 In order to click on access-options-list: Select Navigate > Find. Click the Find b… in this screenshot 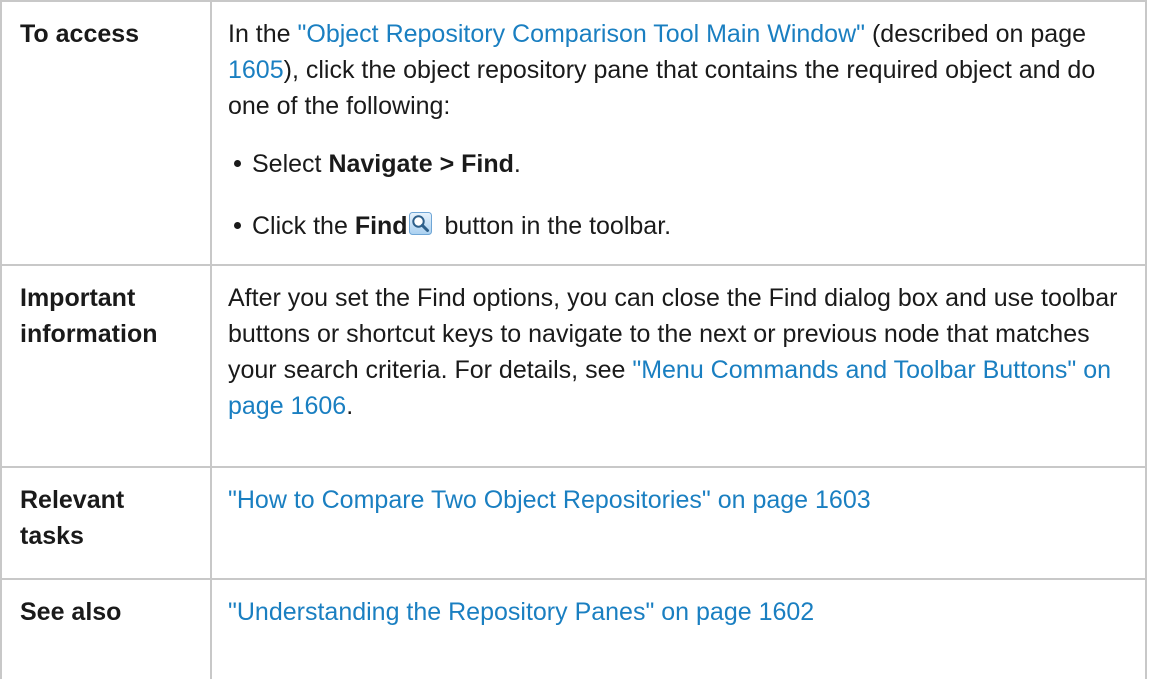, I will do `click(679, 195)`.